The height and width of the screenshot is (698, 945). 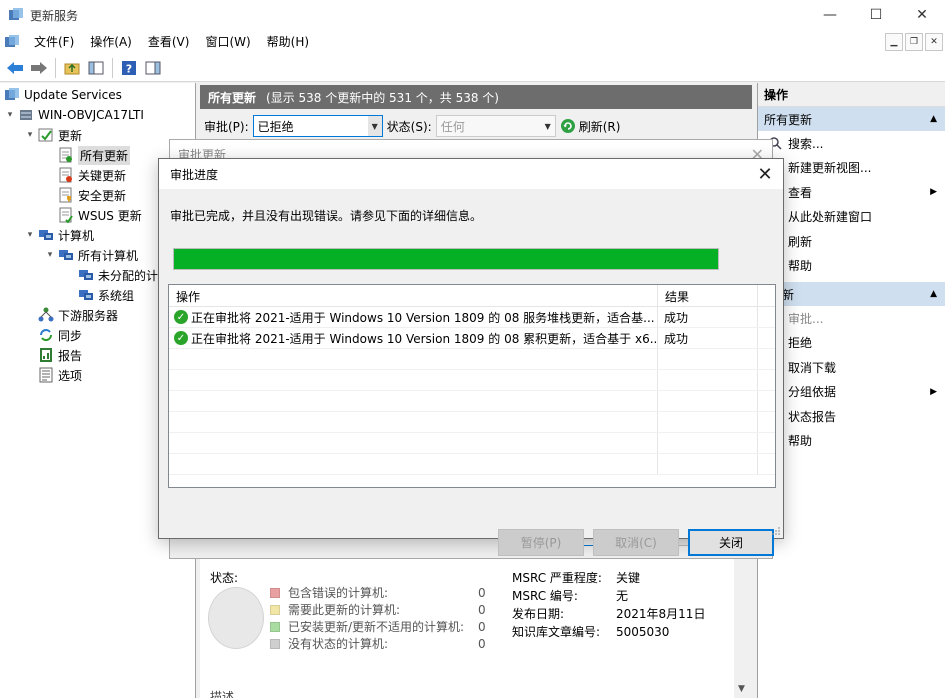 I want to click on tree-options: 选项, so click(x=53, y=375).